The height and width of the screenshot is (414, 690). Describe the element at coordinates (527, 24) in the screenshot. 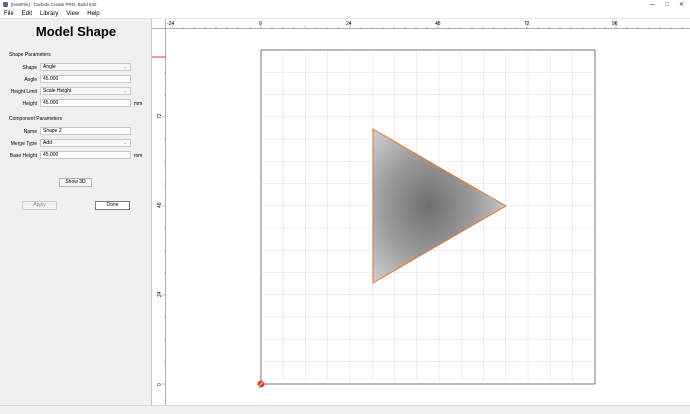

I see `h-tick-label: 72` at that location.